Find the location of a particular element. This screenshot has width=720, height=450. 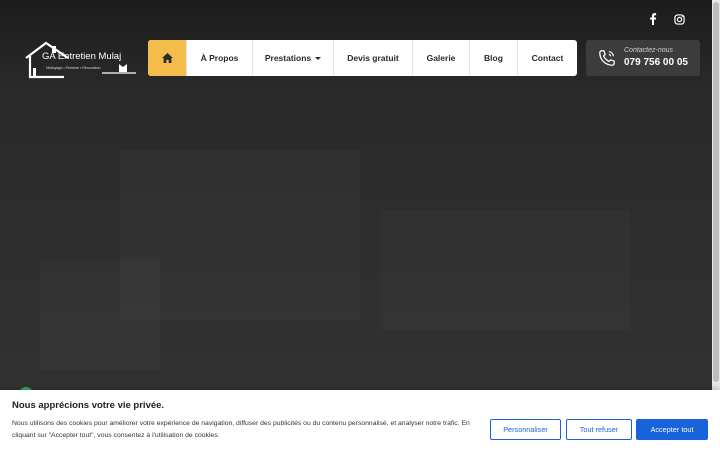

social-links is located at coordinates (666, 19).